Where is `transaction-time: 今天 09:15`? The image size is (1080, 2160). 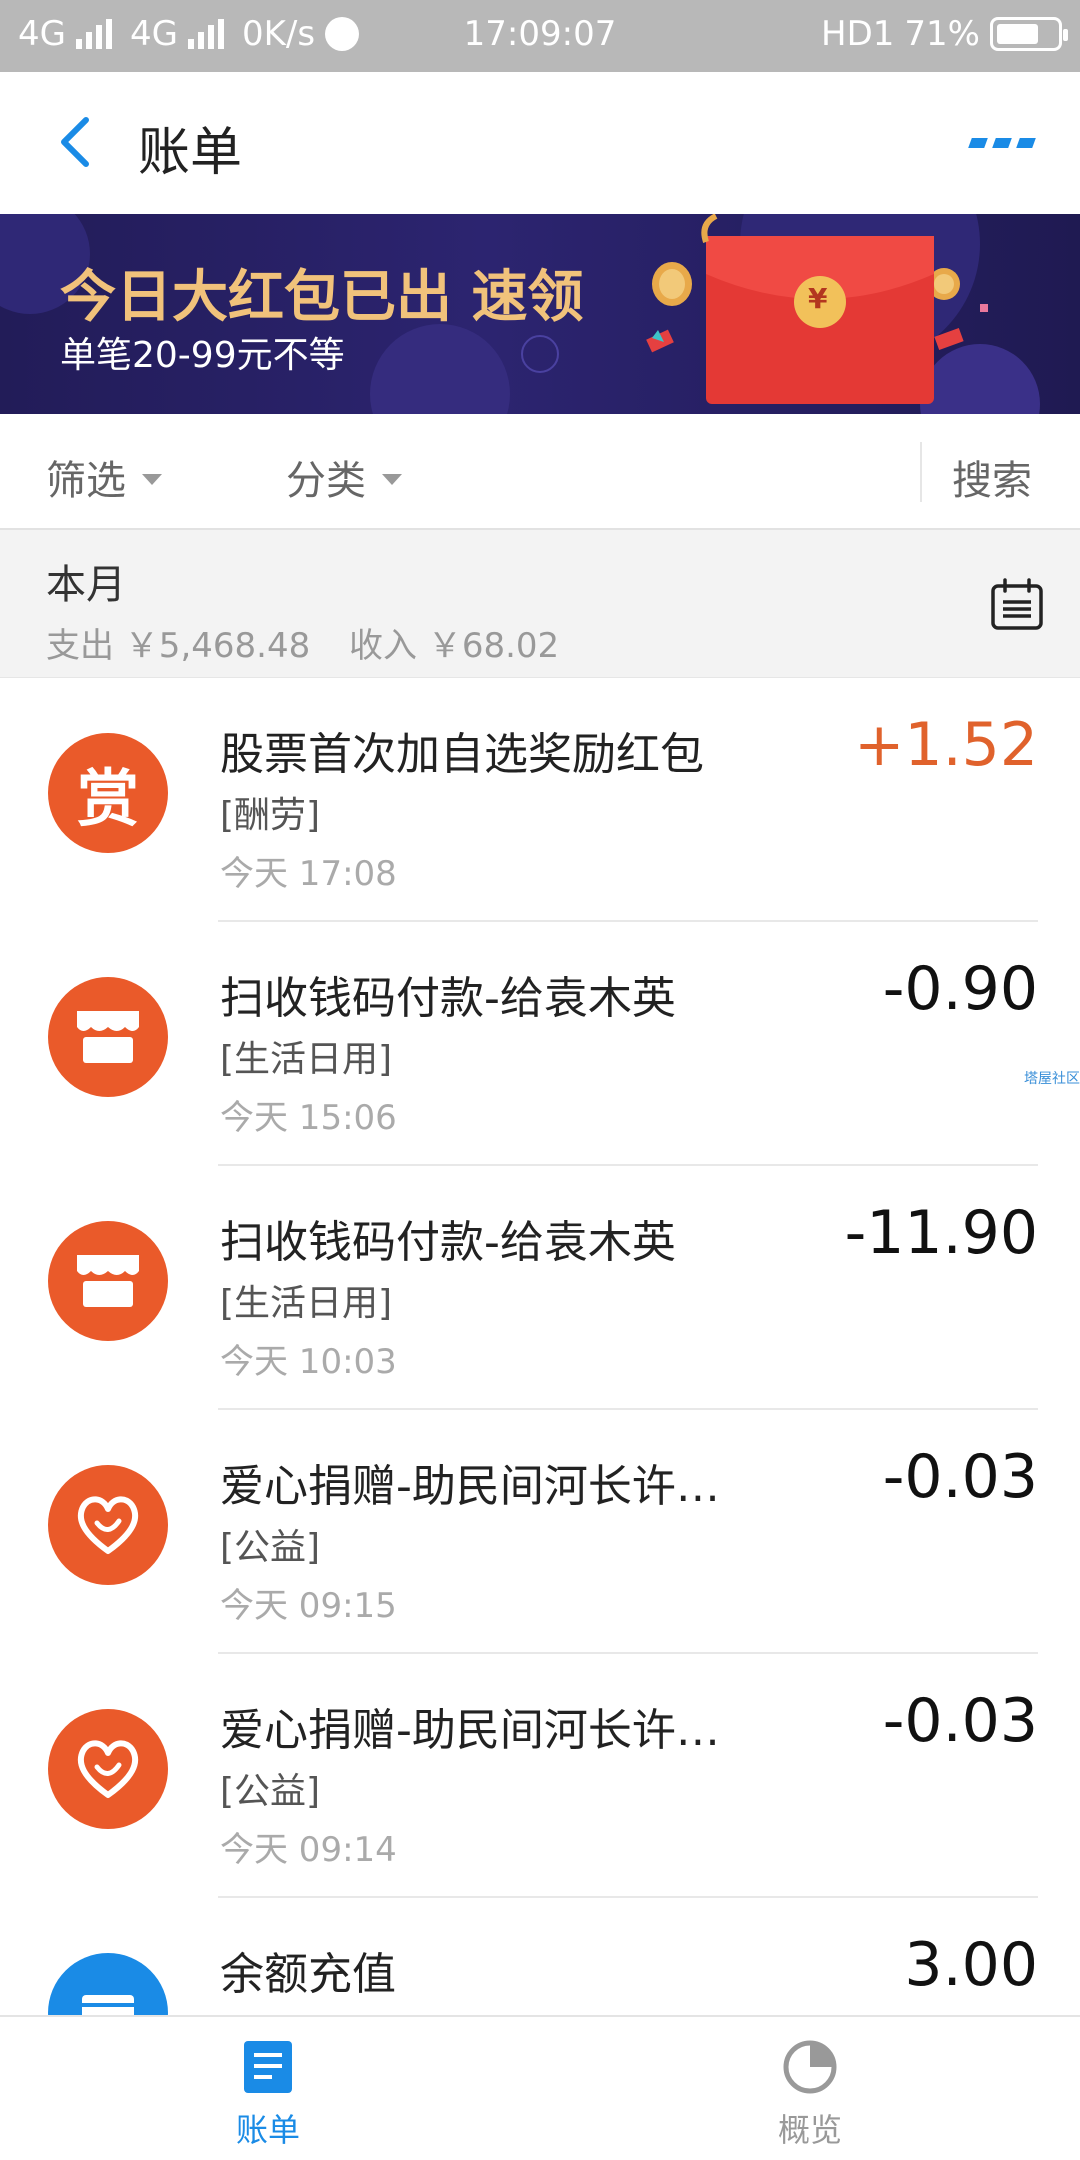
transaction-time: 今天 09:15 is located at coordinates (308, 1606).